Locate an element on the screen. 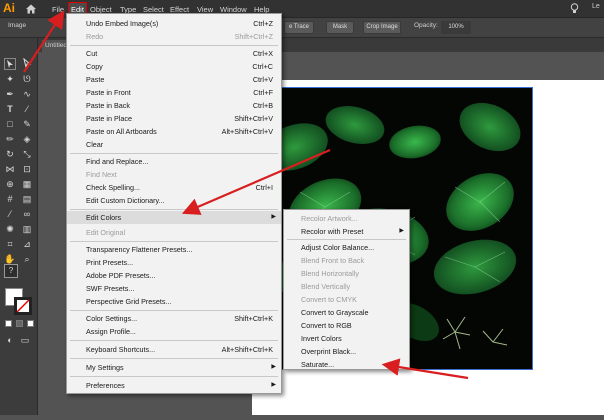 Image resolution: width=604 pixels, height=420 pixels. edit-menu-item-my-settings: My Settings ▶ is located at coordinates (174, 367).